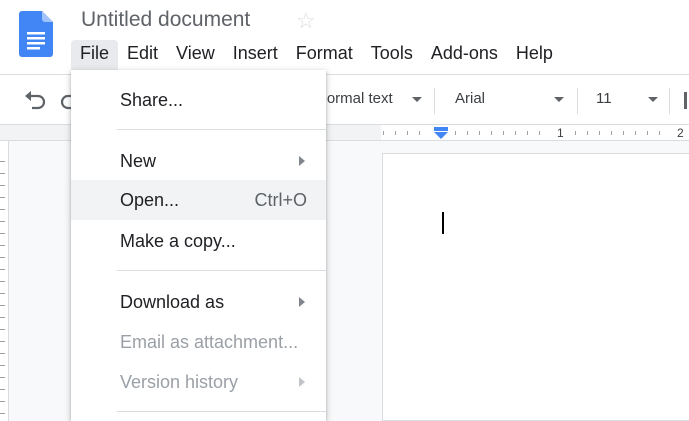  I want to click on menu-add-ons: Add-ons, so click(464, 55).